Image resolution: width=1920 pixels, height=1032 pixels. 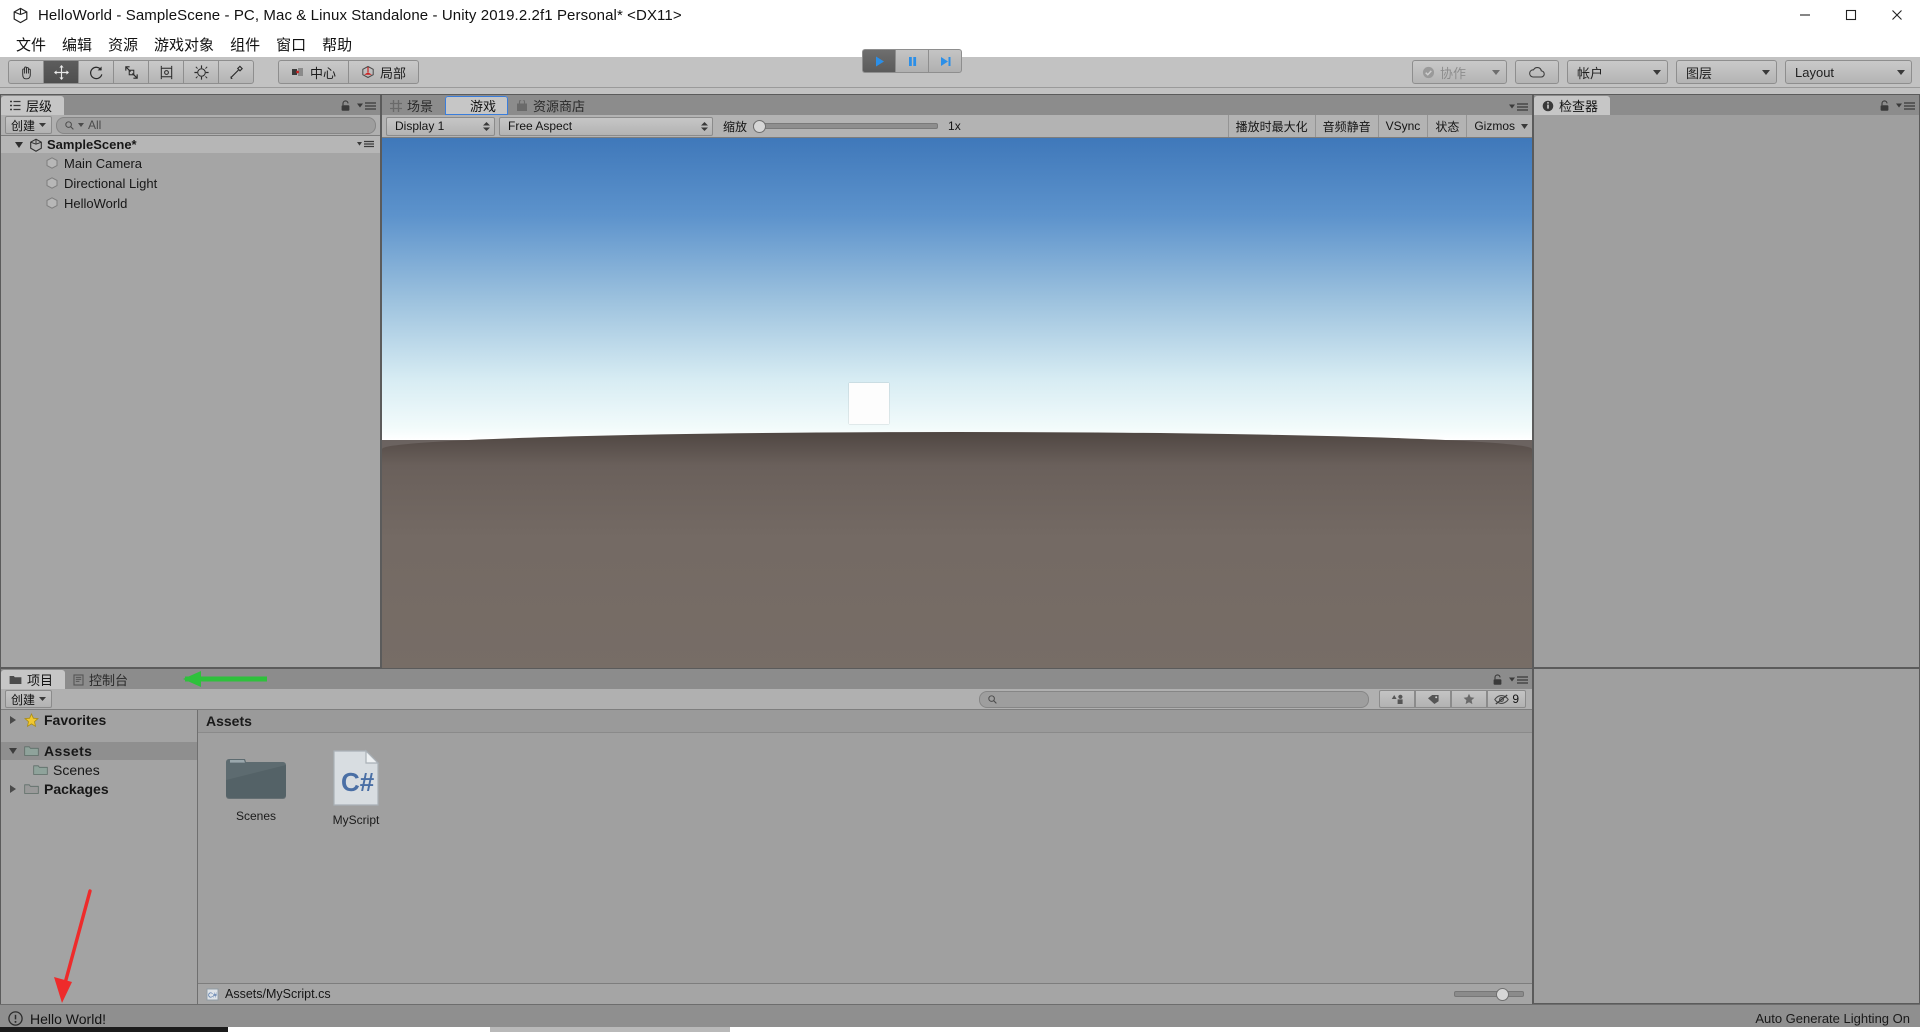 I want to click on project-search-input, so click(x=1174, y=699).